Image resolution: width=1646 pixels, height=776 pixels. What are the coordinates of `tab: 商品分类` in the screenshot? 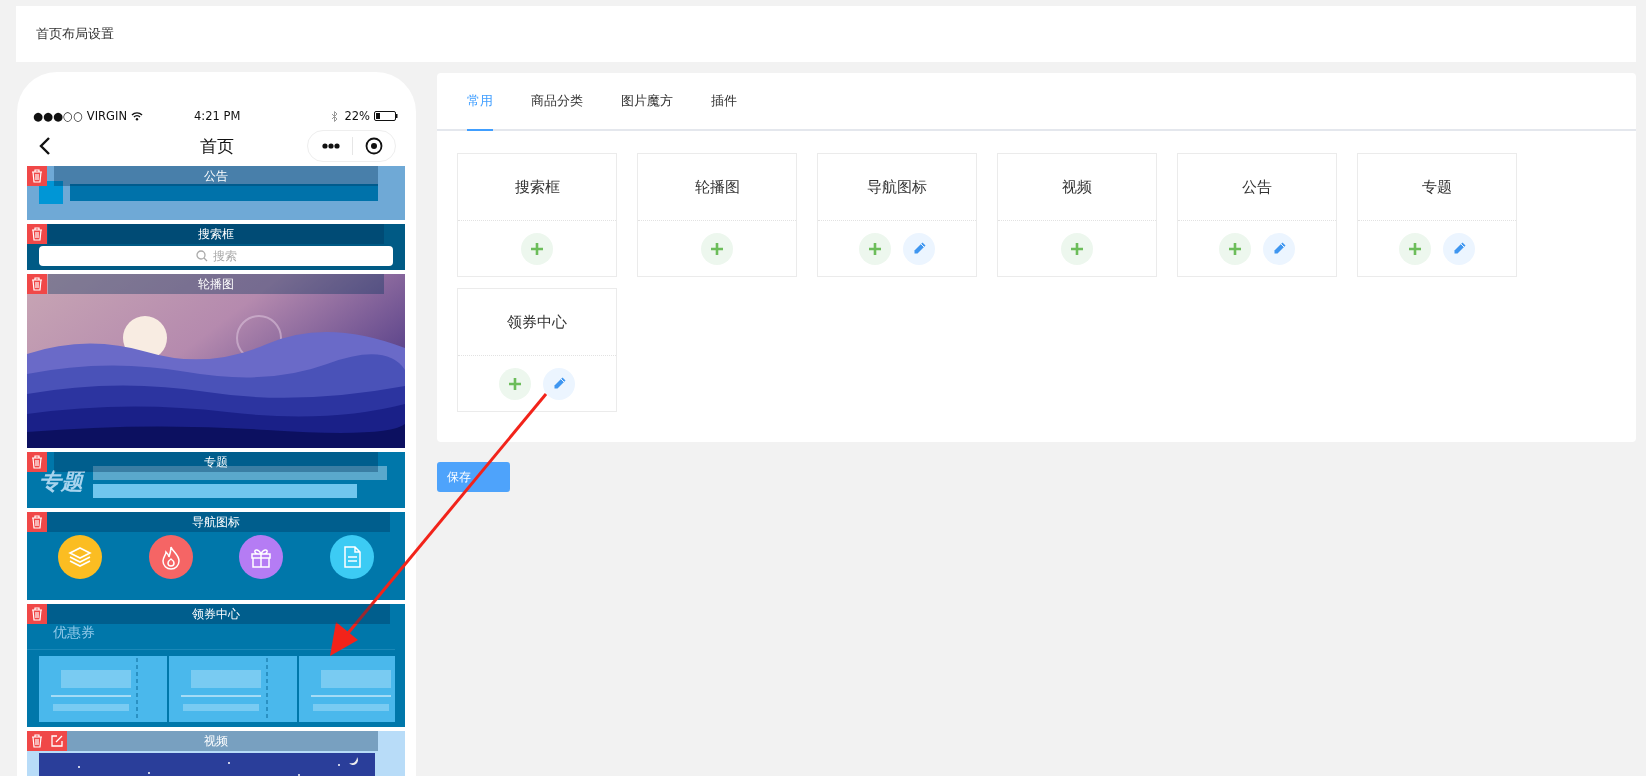 It's located at (557, 102).